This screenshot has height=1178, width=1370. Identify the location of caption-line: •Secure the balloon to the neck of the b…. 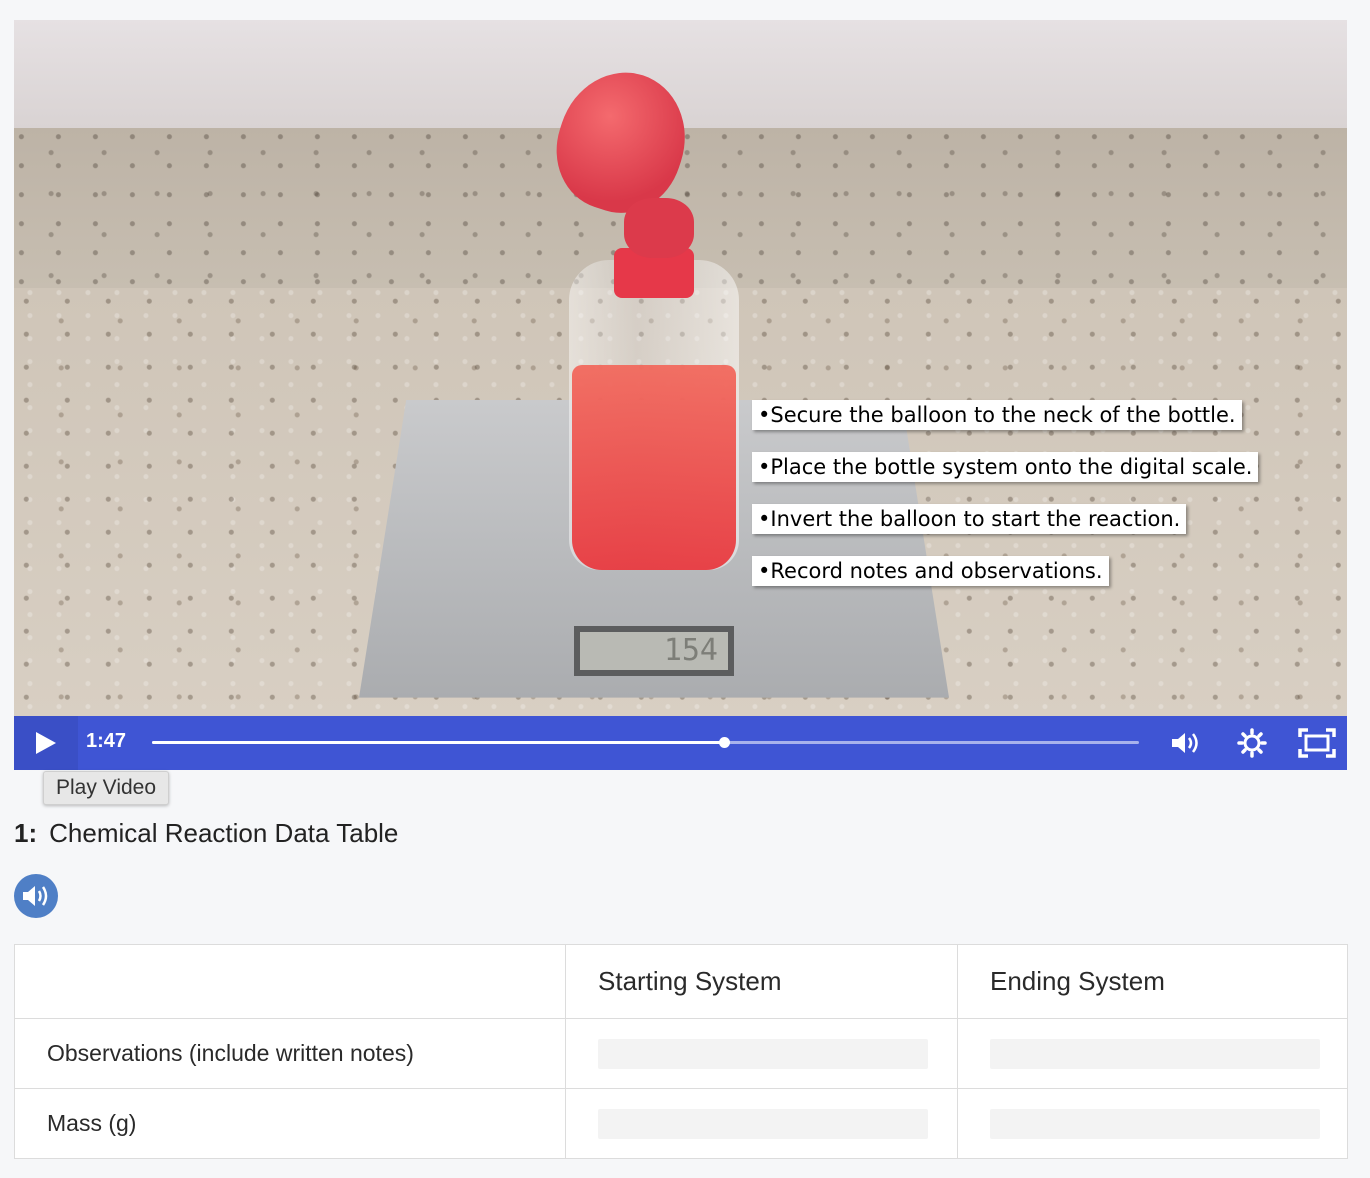
(997, 415).